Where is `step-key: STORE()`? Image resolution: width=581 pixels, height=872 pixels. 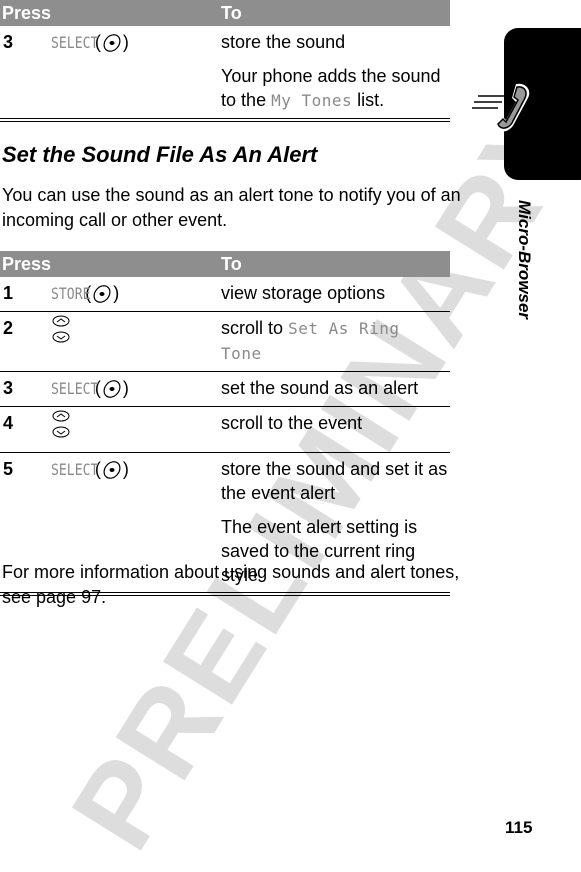 step-key: STORE() is located at coordinates (136, 294).